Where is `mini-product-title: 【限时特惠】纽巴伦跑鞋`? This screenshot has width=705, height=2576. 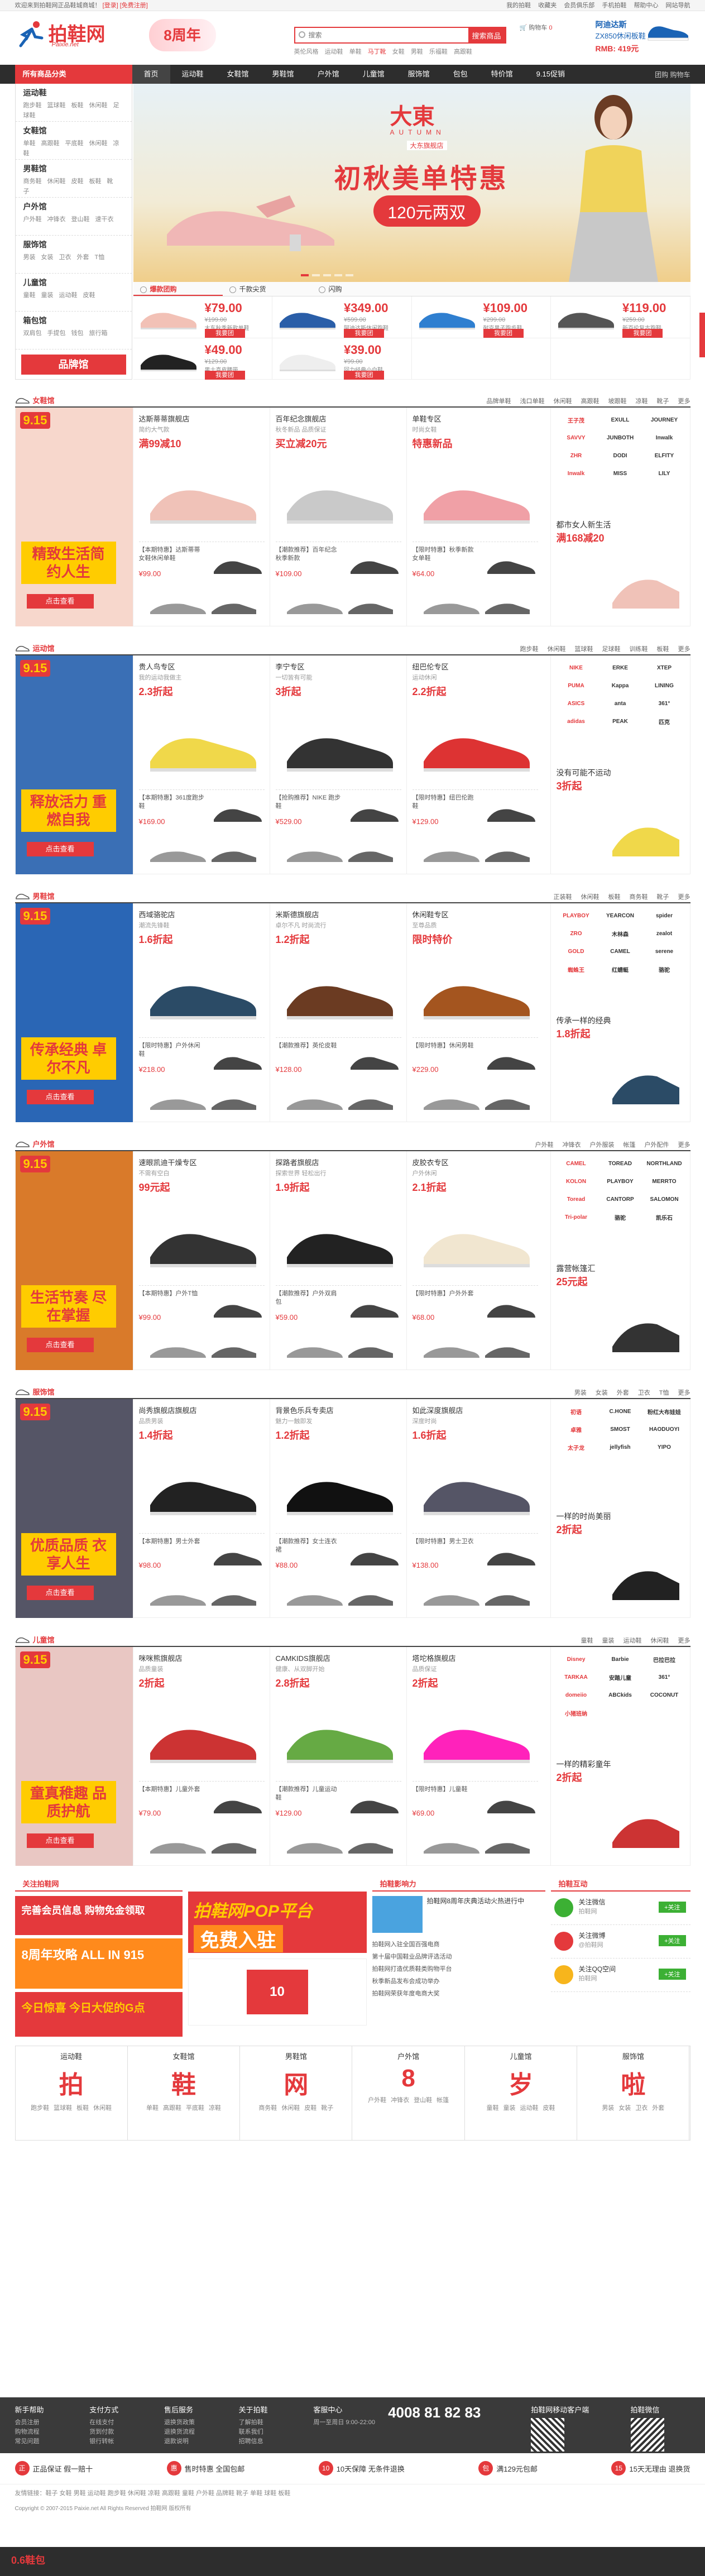 mini-product-title: 【限时特惠】纽巴伦跑鞋 is located at coordinates (446, 802).